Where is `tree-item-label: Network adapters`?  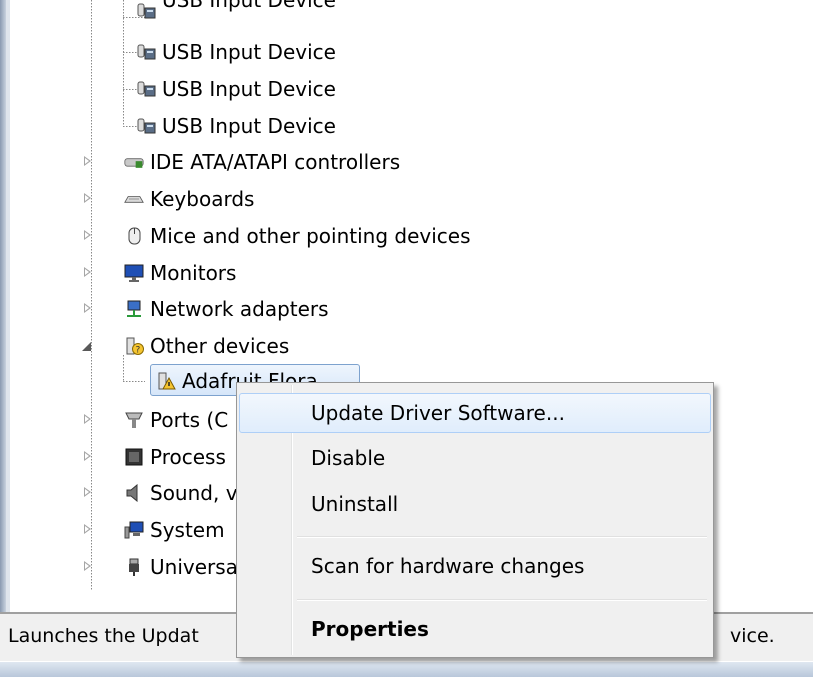 tree-item-label: Network adapters is located at coordinates (239, 309).